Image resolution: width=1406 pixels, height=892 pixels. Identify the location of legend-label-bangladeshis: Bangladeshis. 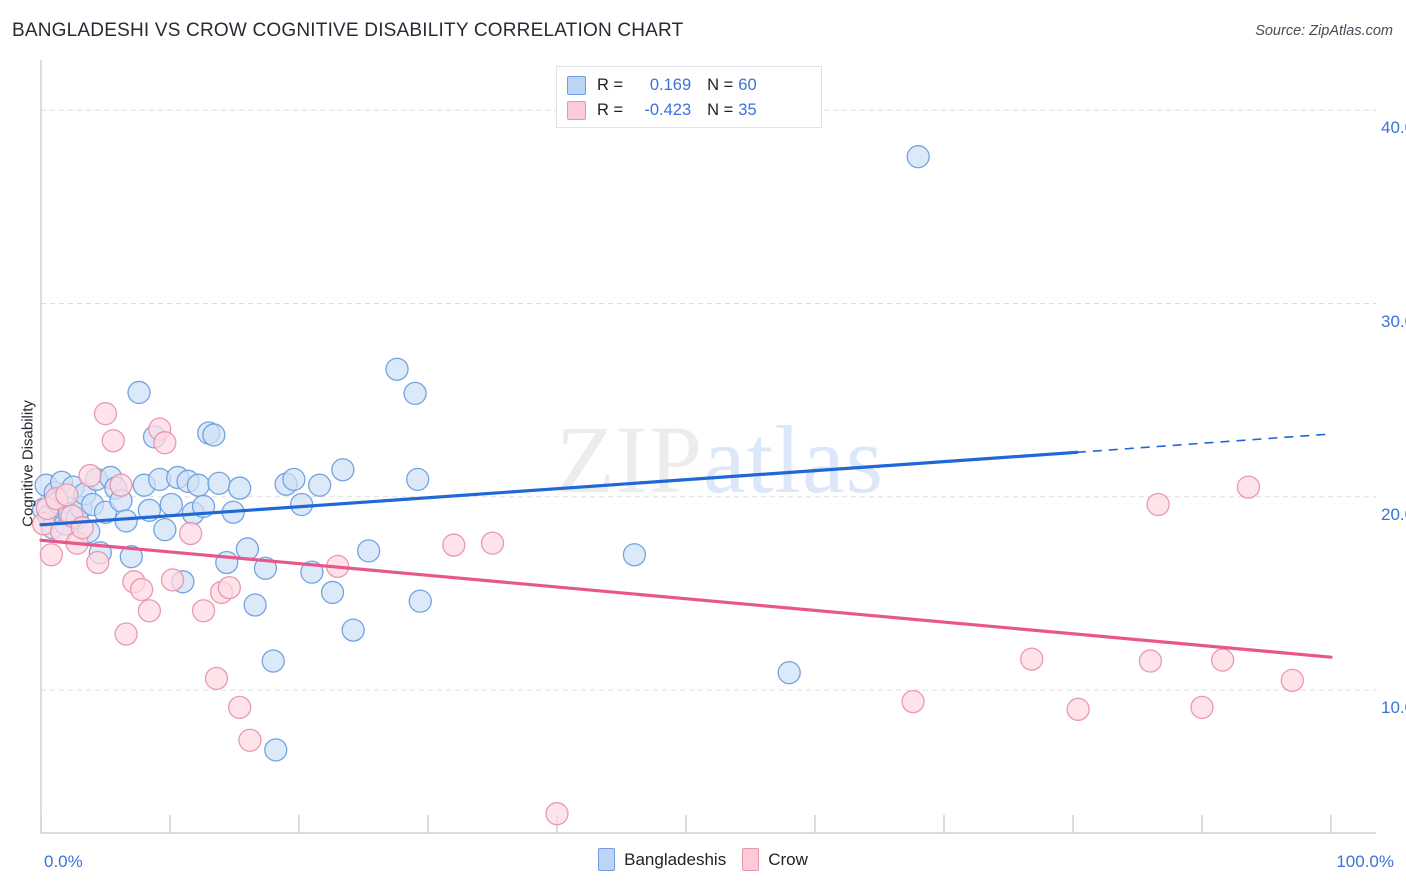
(675, 859).